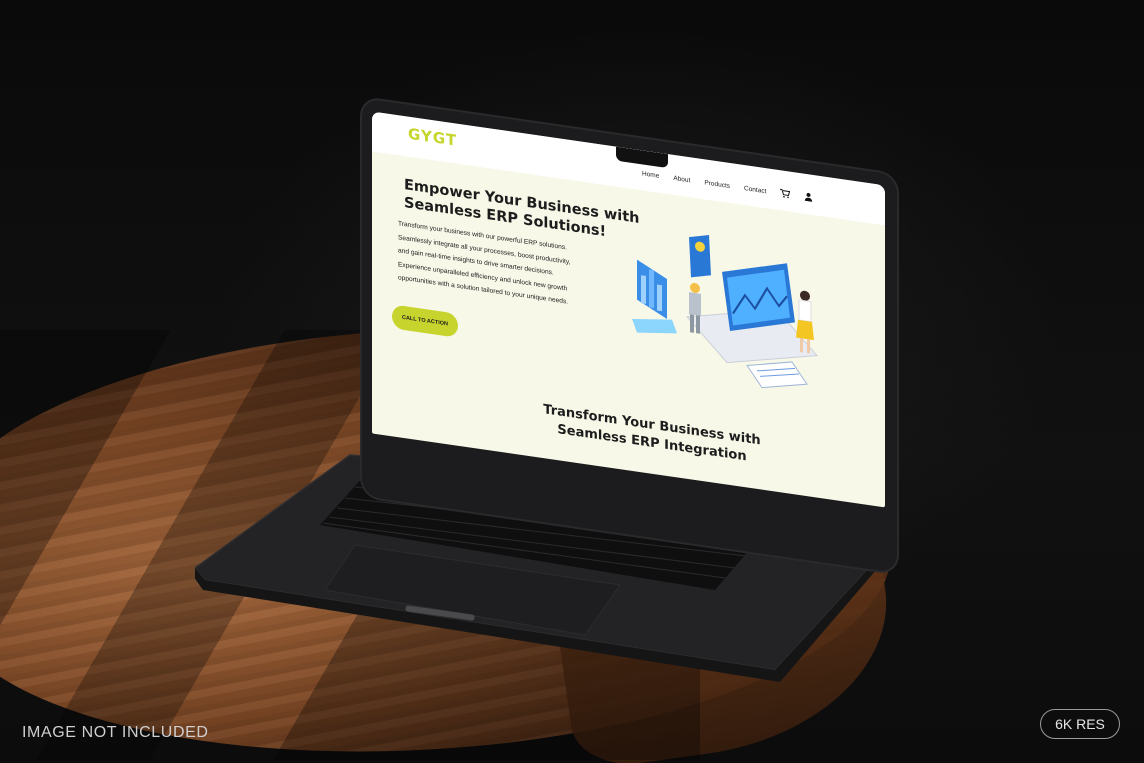 The image size is (1144, 763). I want to click on nav-home-link: Home, so click(650, 174).